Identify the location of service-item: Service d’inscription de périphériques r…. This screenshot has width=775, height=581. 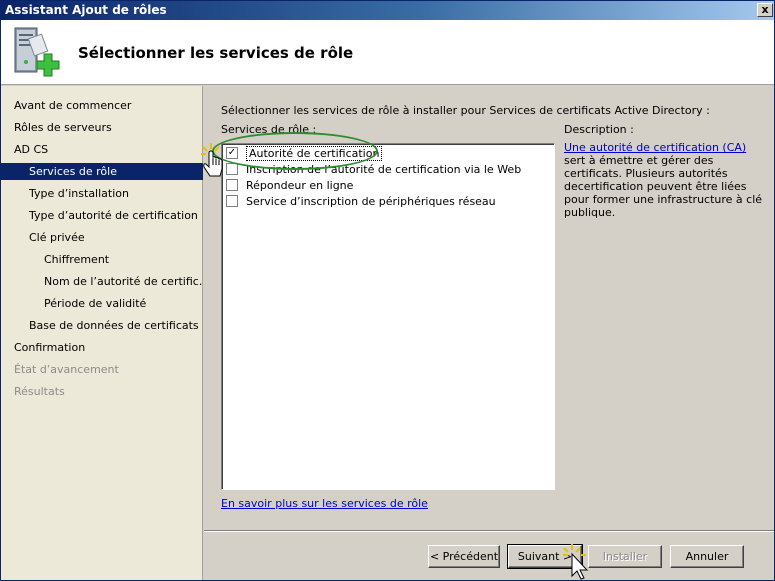
(361, 202).